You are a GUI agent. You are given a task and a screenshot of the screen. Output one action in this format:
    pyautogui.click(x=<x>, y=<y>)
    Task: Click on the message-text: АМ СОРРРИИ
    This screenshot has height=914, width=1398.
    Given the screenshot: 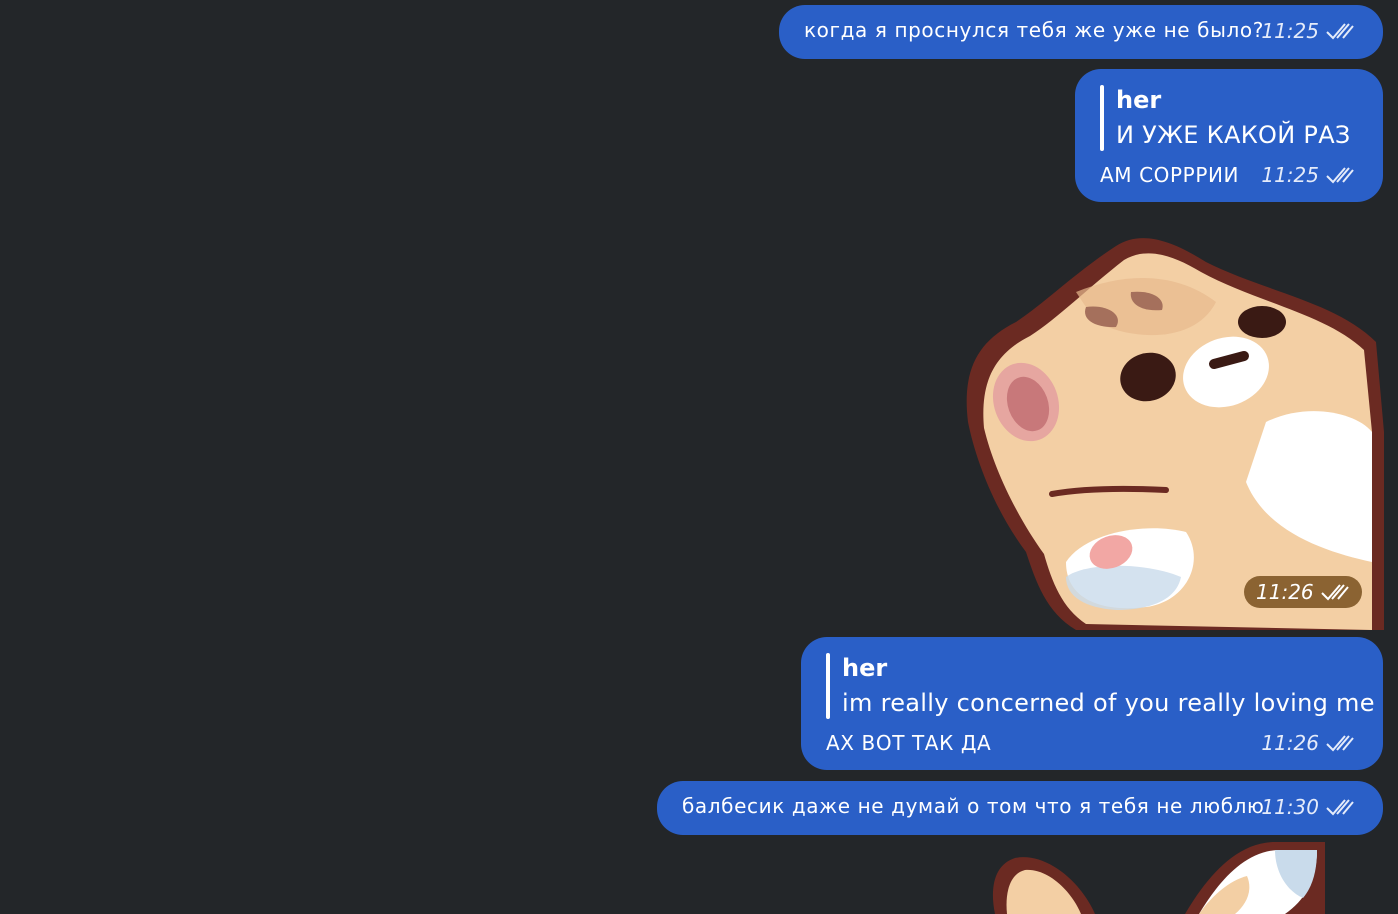 What is the action you would take?
    pyautogui.click(x=1170, y=175)
    